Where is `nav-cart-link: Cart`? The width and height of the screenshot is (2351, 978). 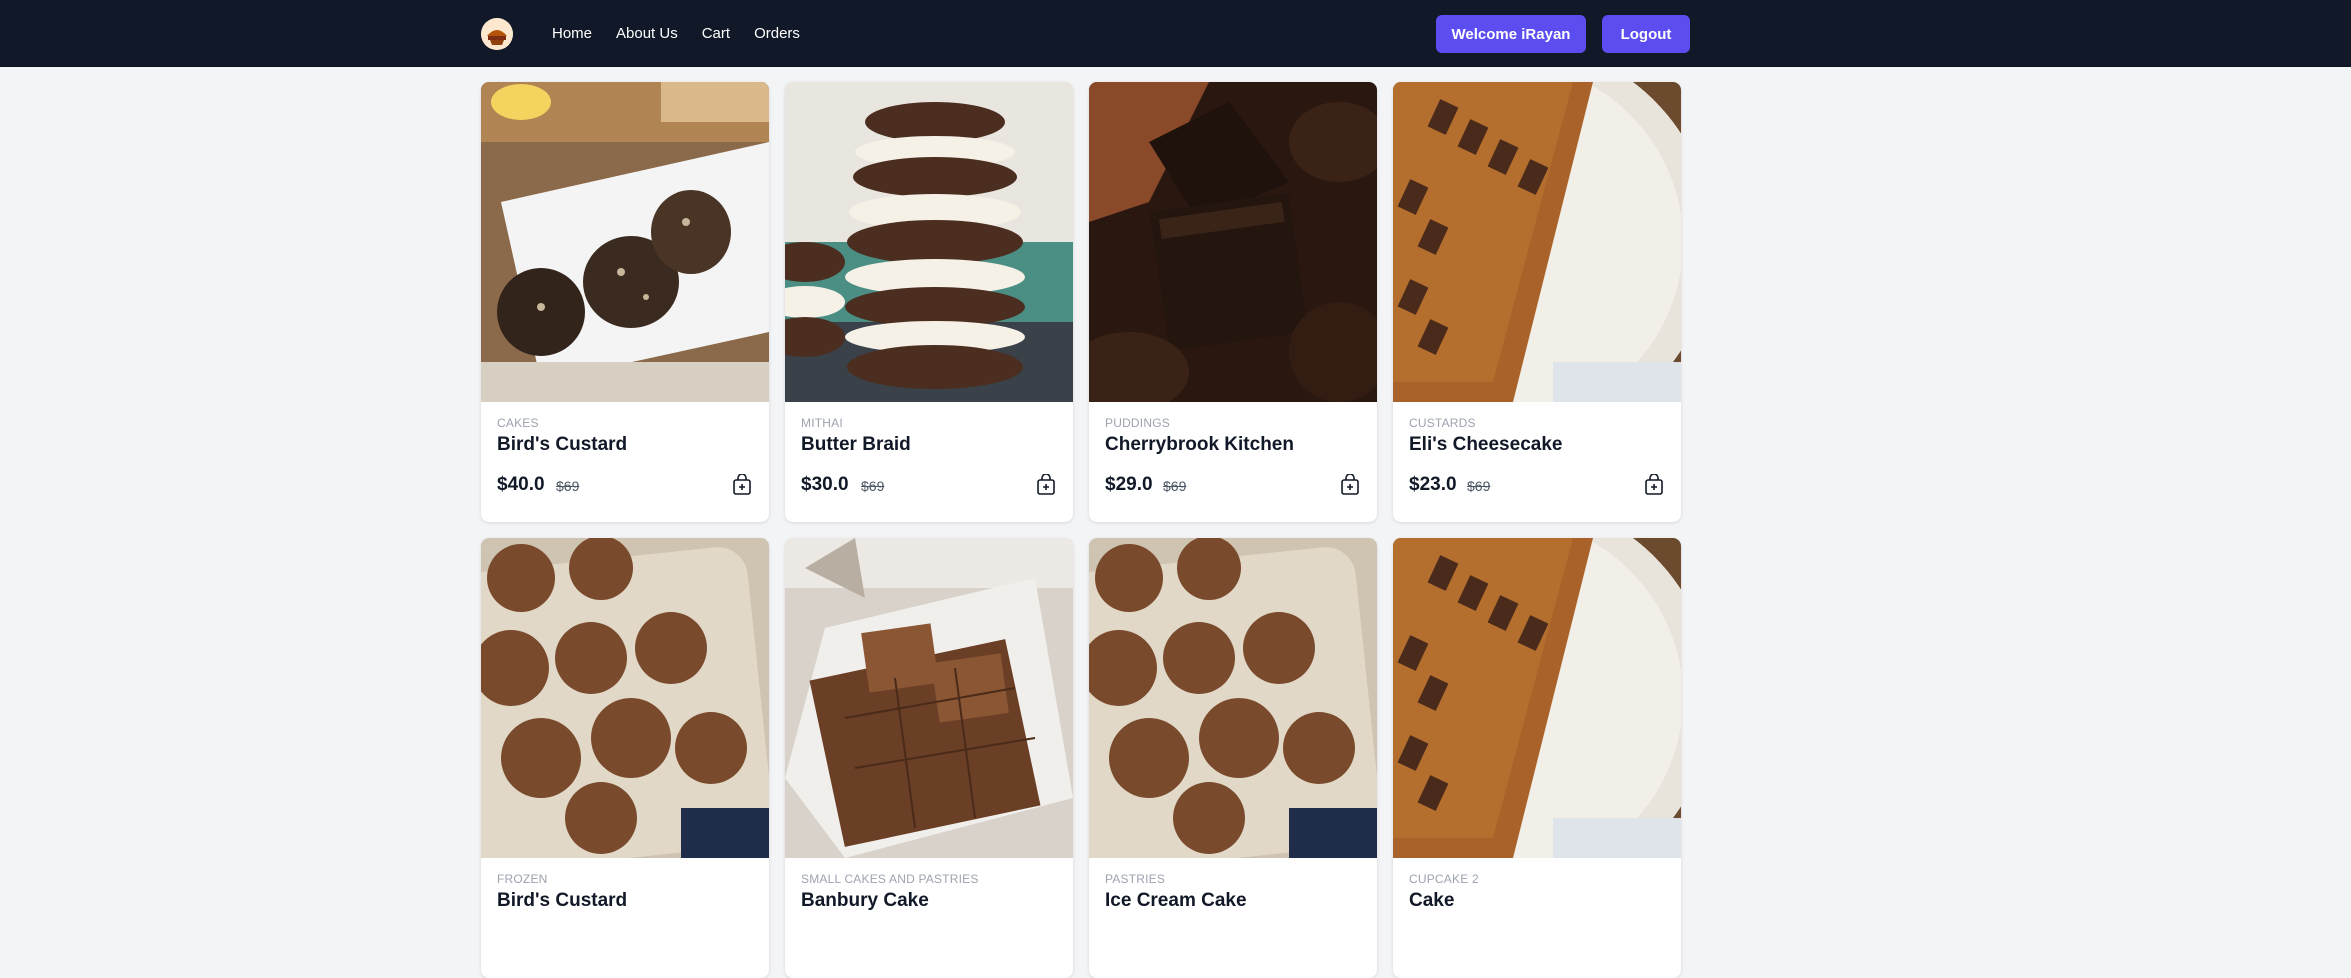 nav-cart-link: Cart is located at coordinates (716, 33).